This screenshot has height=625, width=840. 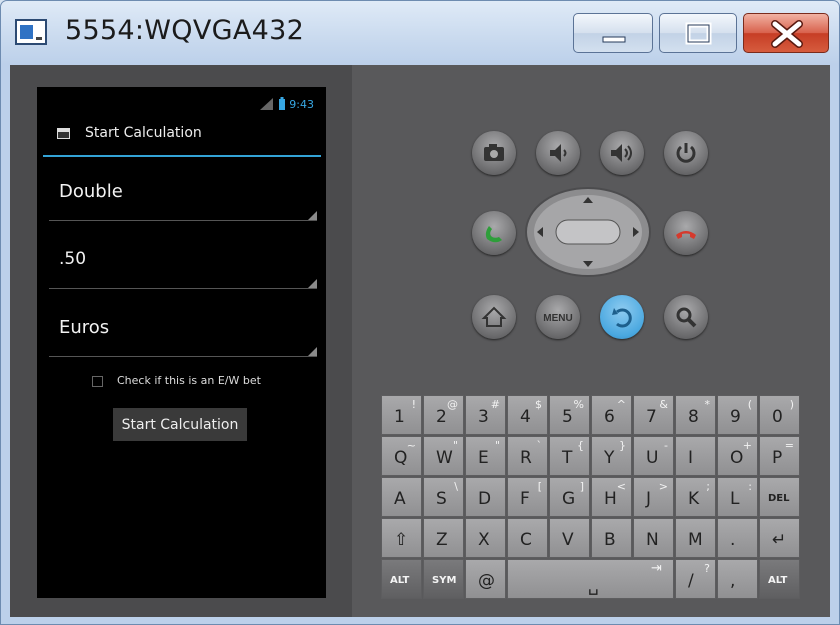 I want to click on spinner-arrow-icon, so click(x=312, y=283).